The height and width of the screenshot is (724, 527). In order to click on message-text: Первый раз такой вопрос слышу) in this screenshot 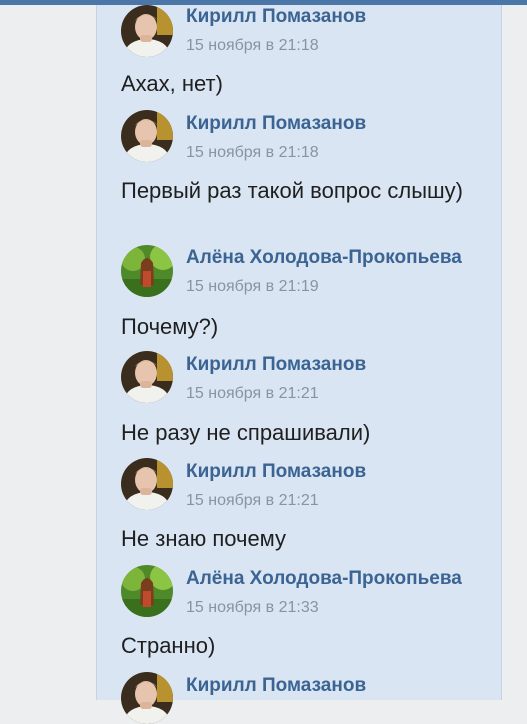, I will do `click(292, 190)`.